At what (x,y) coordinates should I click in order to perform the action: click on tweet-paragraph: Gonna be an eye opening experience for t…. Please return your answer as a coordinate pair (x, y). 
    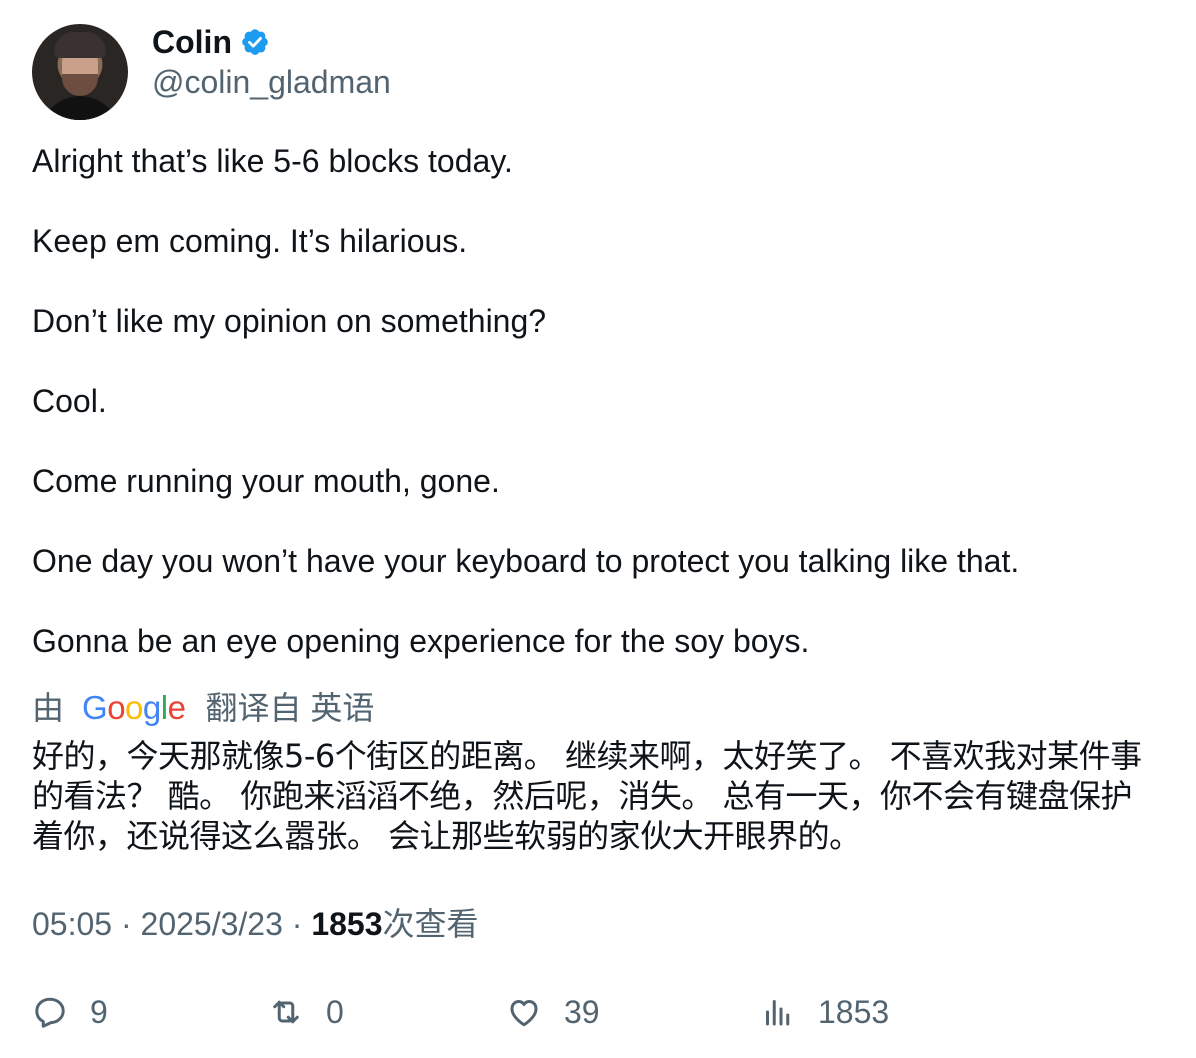
    Looking at the image, I should click on (421, 641).